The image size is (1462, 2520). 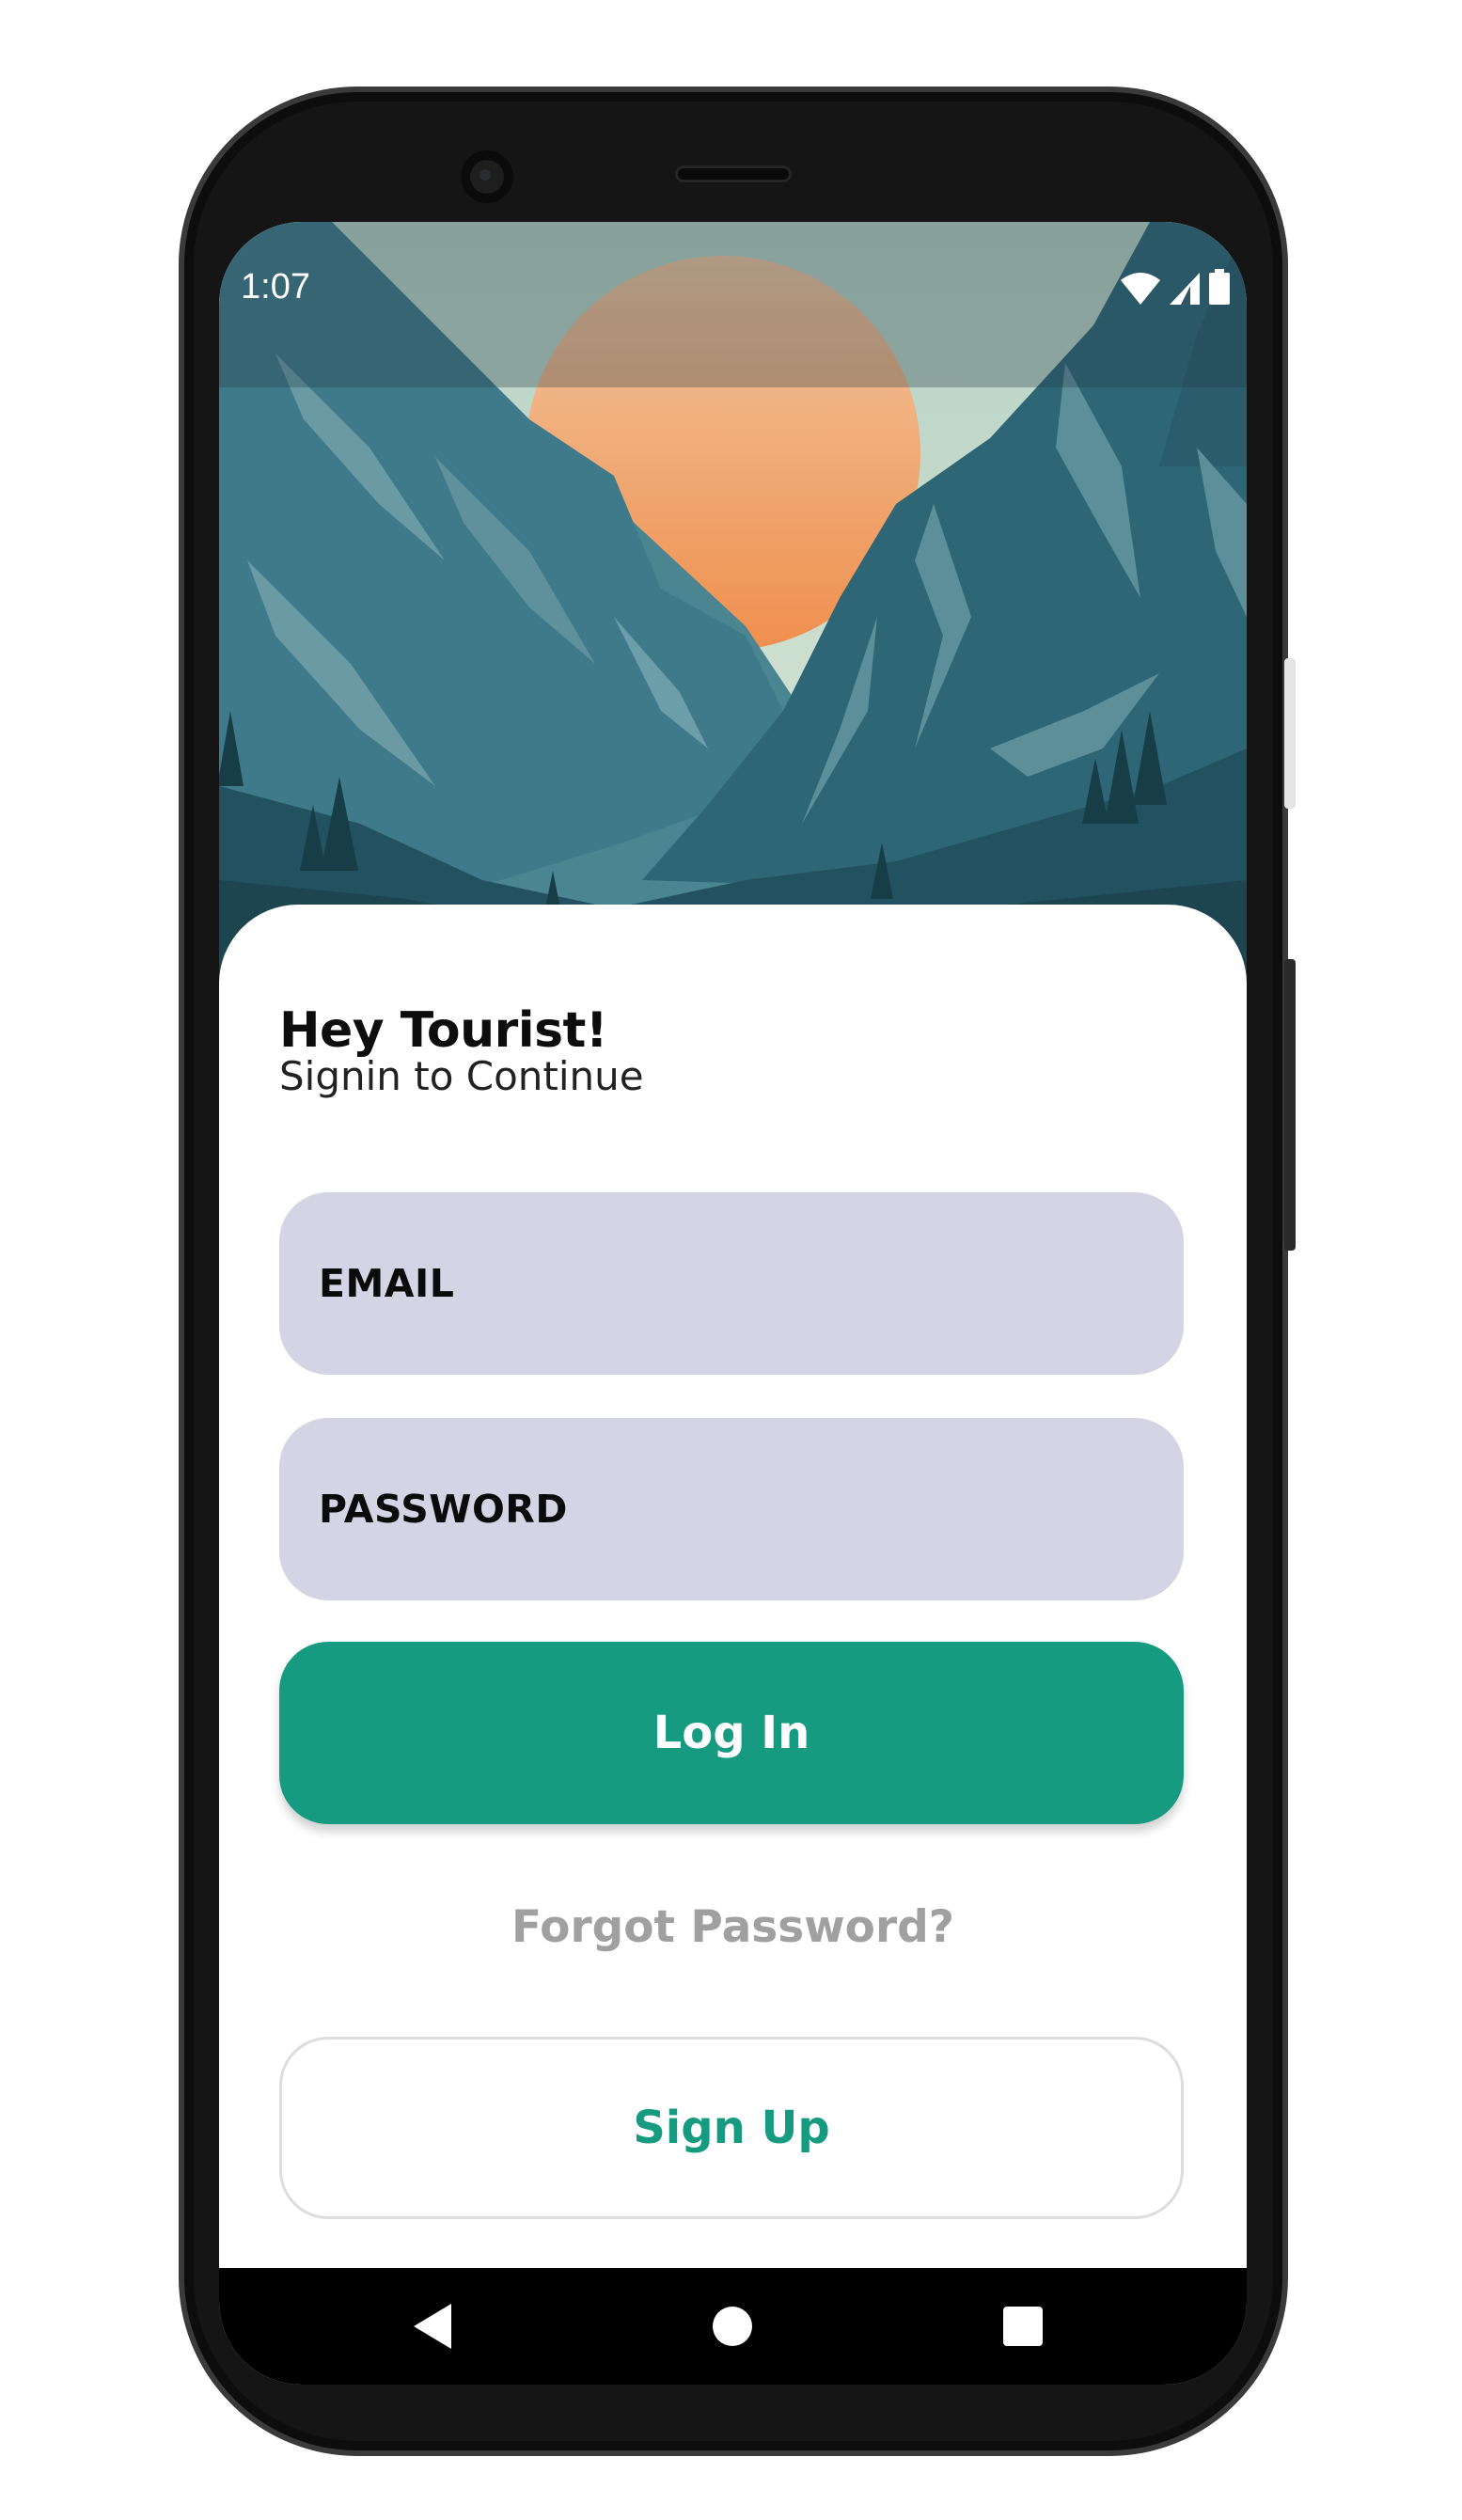 I want to click on back-icon, so click(x=432, y=2326).